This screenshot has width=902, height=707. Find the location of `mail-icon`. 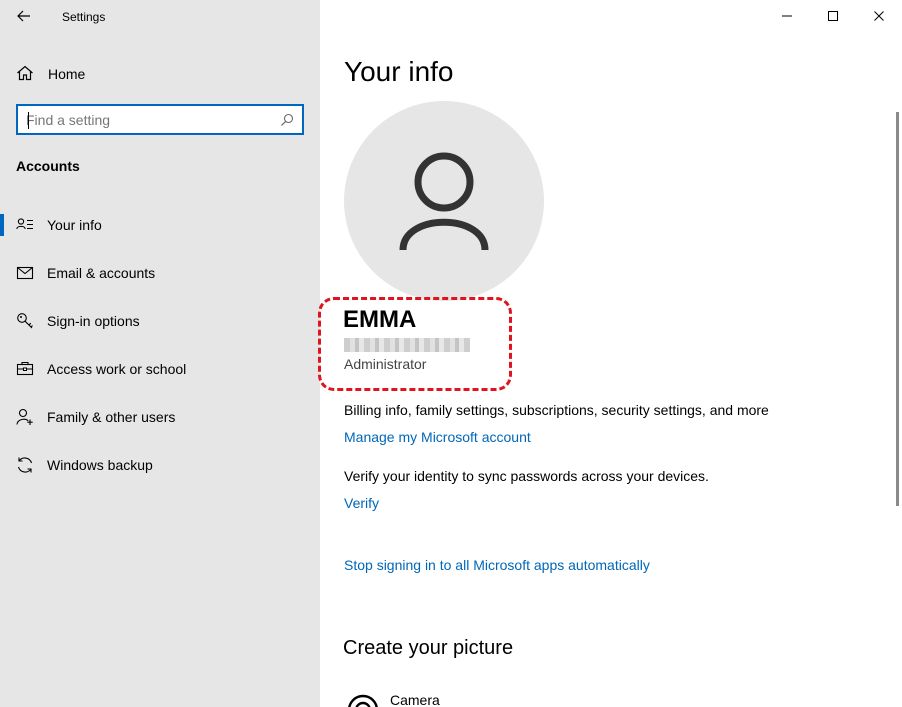

mail-icon is located at coordinates (25, 273).